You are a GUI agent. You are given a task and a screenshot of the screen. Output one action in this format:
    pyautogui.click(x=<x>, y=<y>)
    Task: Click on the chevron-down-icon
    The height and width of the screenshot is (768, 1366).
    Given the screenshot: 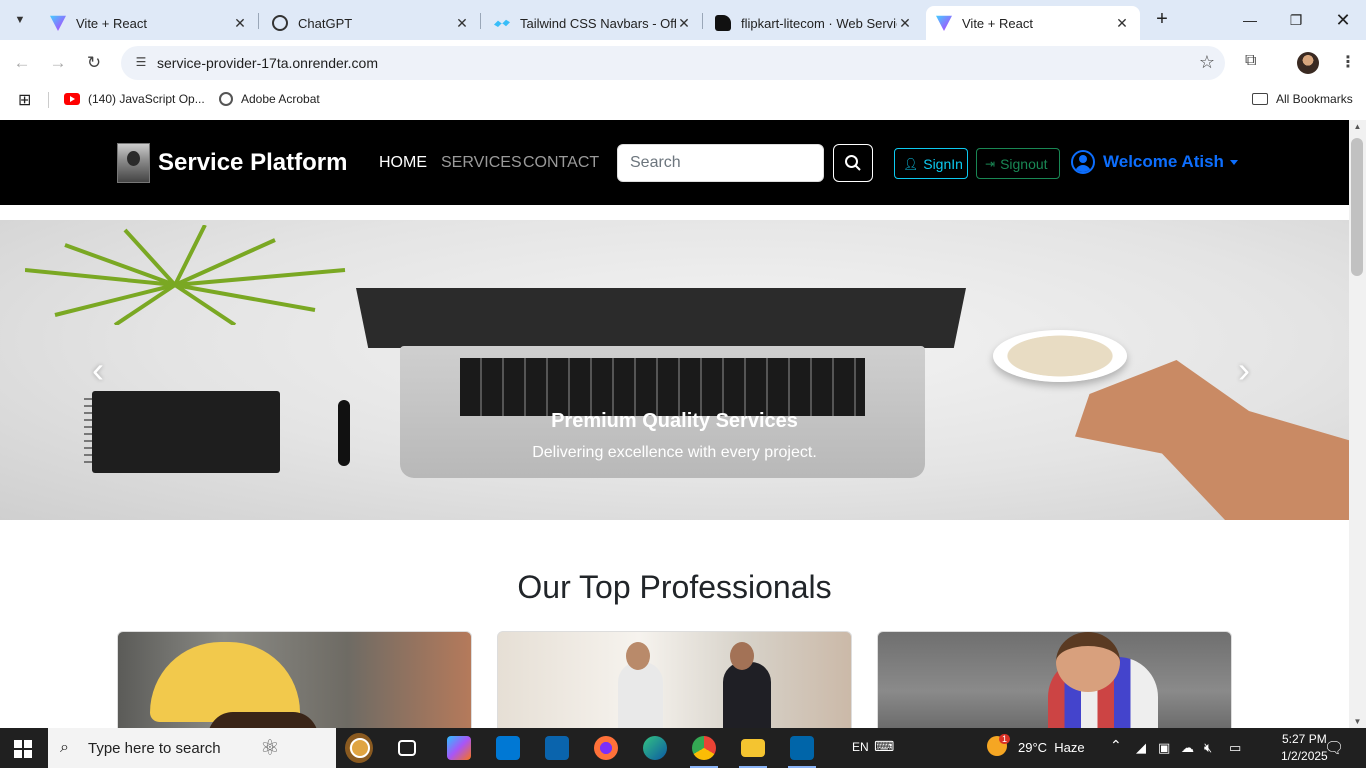 What is the action you would take?
    pyautogui.click(x=1233, y=162)
    